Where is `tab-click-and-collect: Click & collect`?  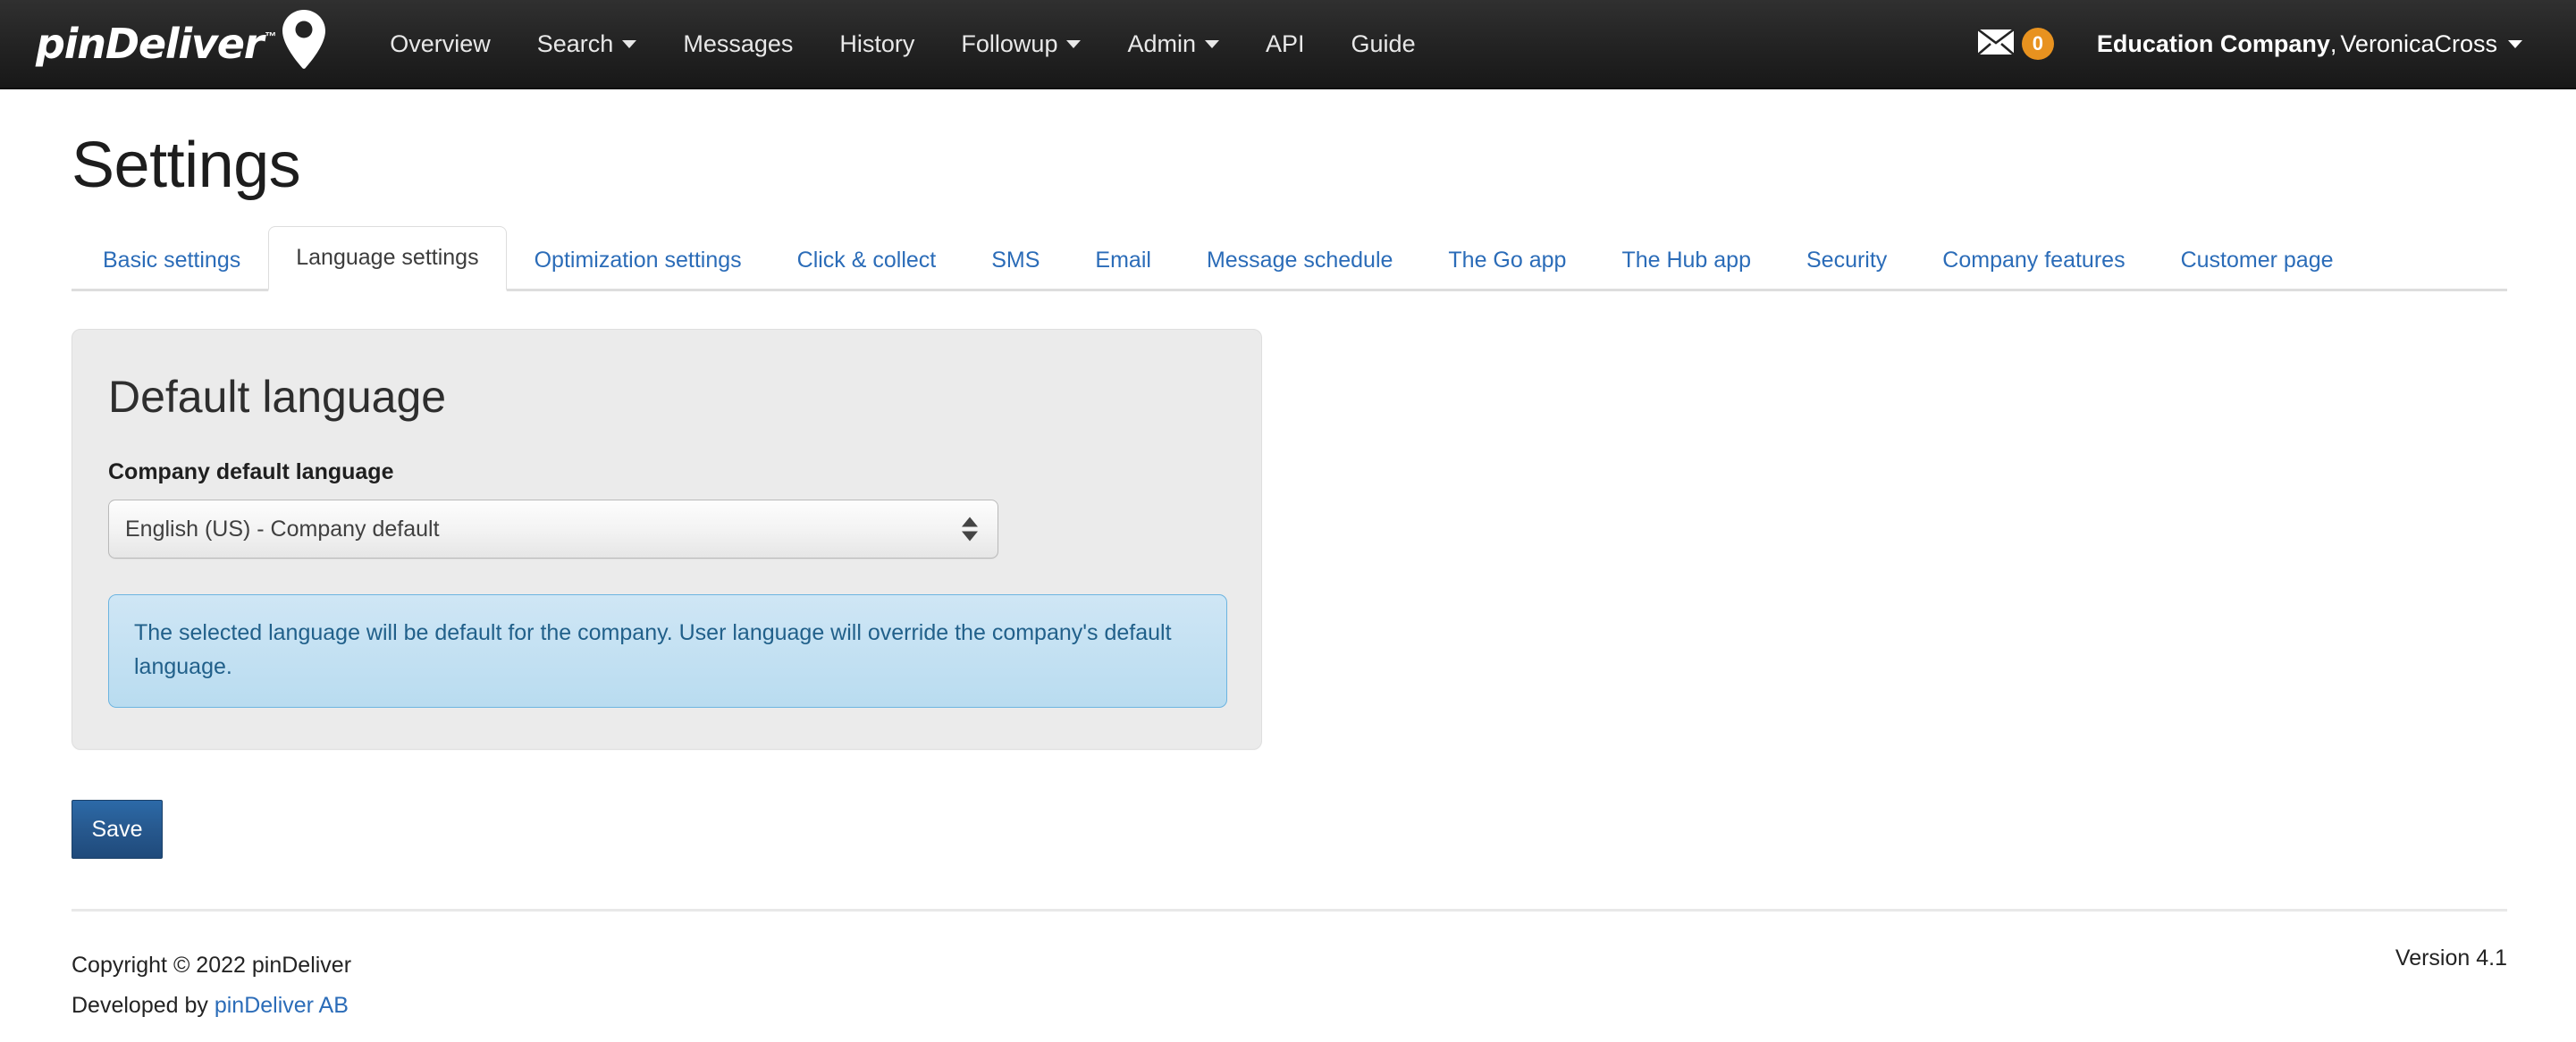
tab-click-and-collect: Click & collect is located at coordinates (867, 260).